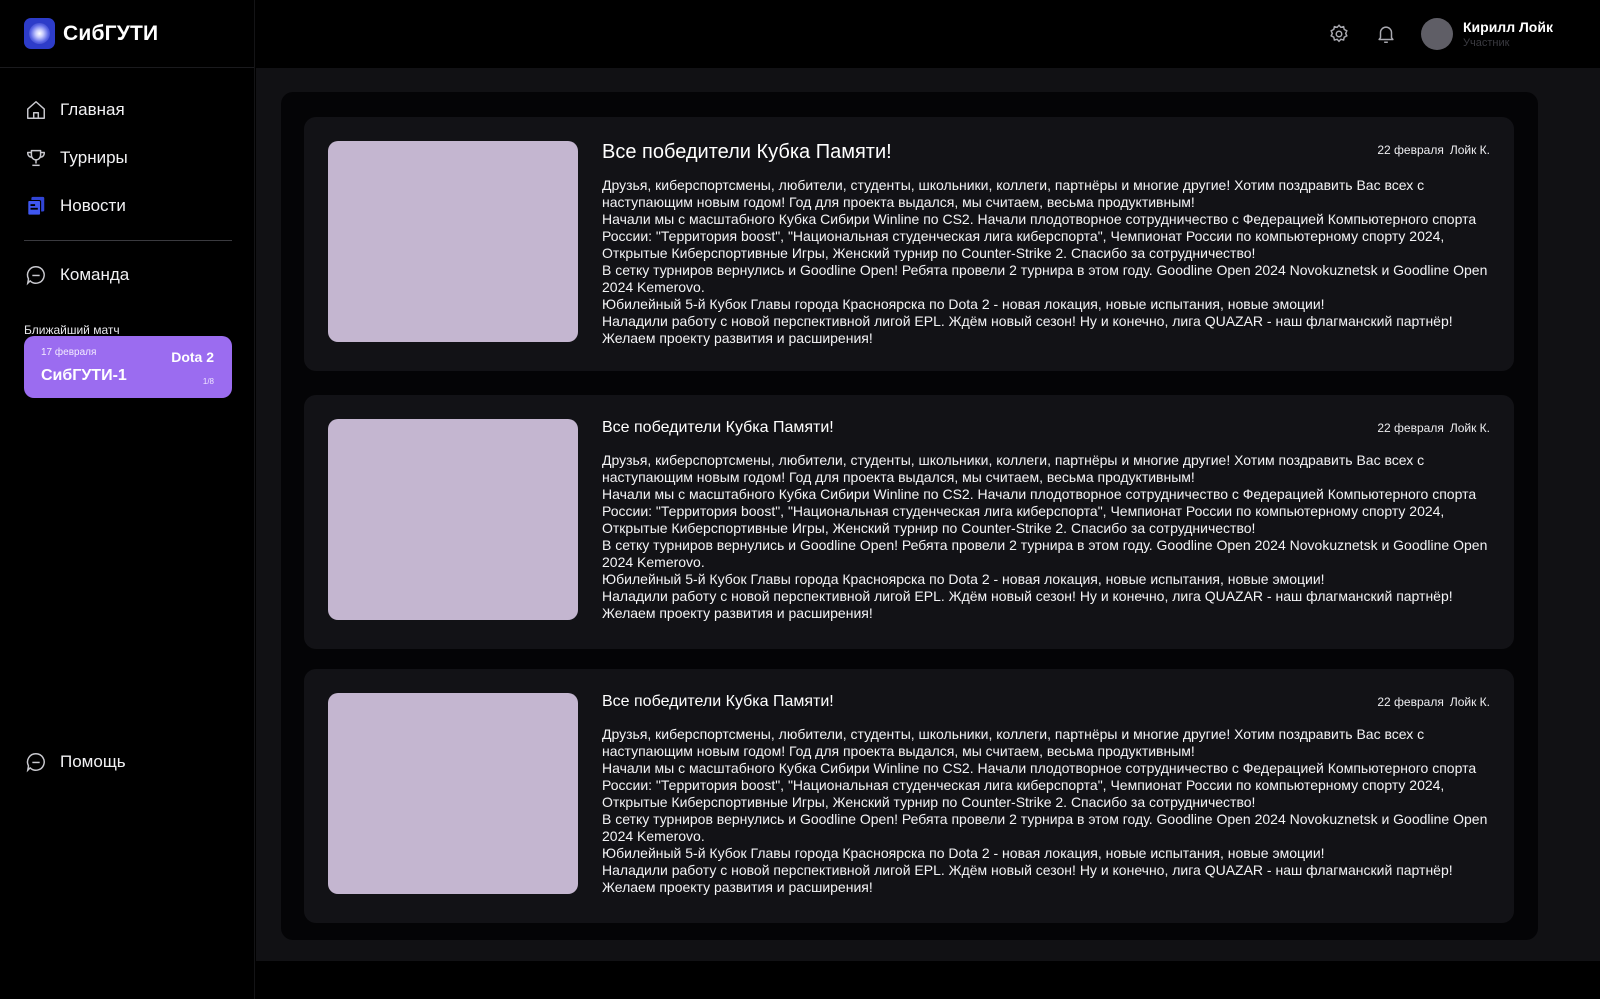 The image size is (1600, 999). I want to click on logo: СибГУТИ, so click(127, 34).